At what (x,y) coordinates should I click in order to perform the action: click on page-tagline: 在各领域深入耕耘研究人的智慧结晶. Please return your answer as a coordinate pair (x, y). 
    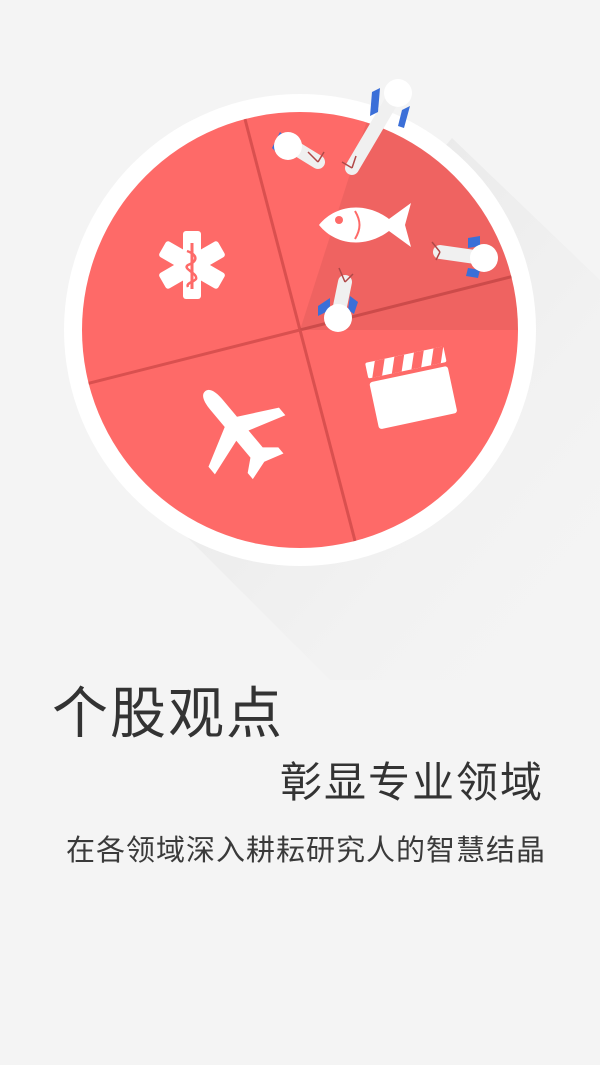
    Looking at the image, I should click on (306, 850).